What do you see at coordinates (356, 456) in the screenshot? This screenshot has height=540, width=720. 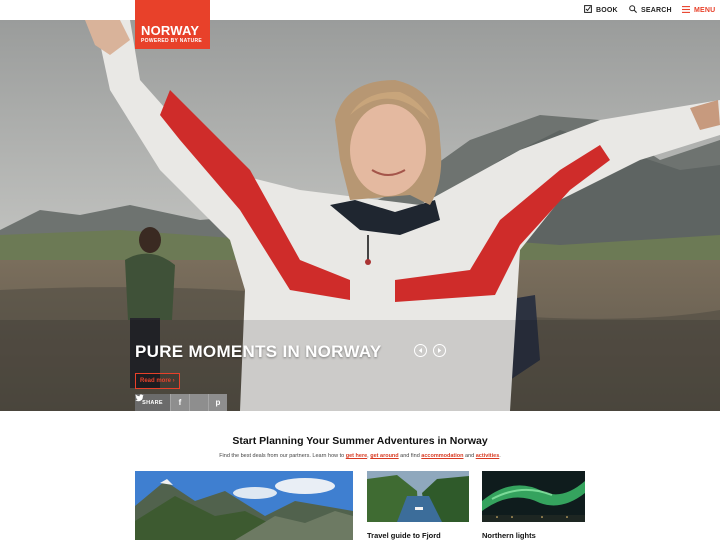 I see `get-here-link: get here` at bounding box center [356, 456].